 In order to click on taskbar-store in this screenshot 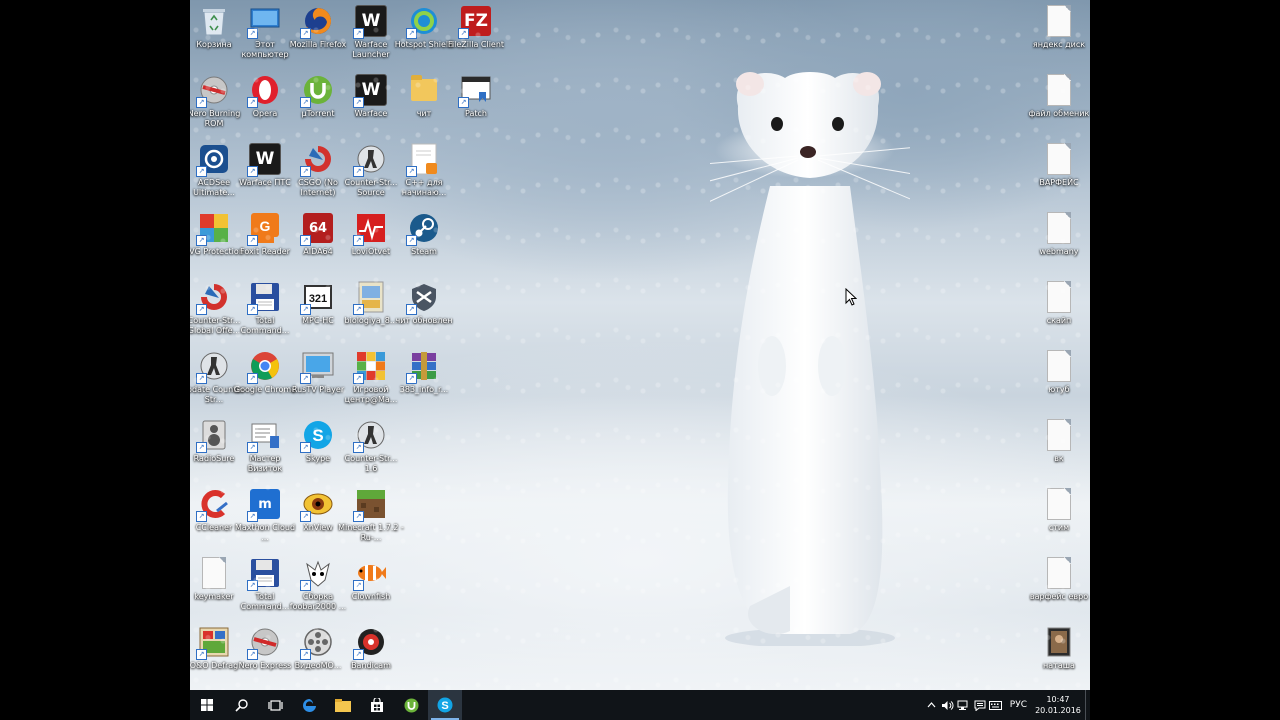, I will do `click(377, 705)`.